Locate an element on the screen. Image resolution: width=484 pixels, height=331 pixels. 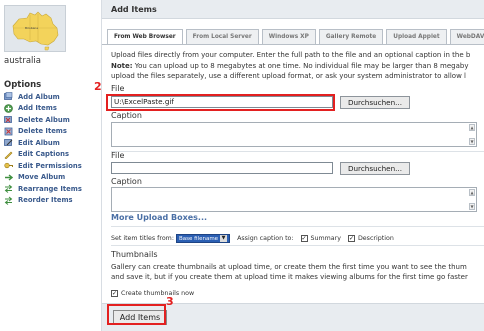
delete-items-icon is located at coordinates (8, 131).